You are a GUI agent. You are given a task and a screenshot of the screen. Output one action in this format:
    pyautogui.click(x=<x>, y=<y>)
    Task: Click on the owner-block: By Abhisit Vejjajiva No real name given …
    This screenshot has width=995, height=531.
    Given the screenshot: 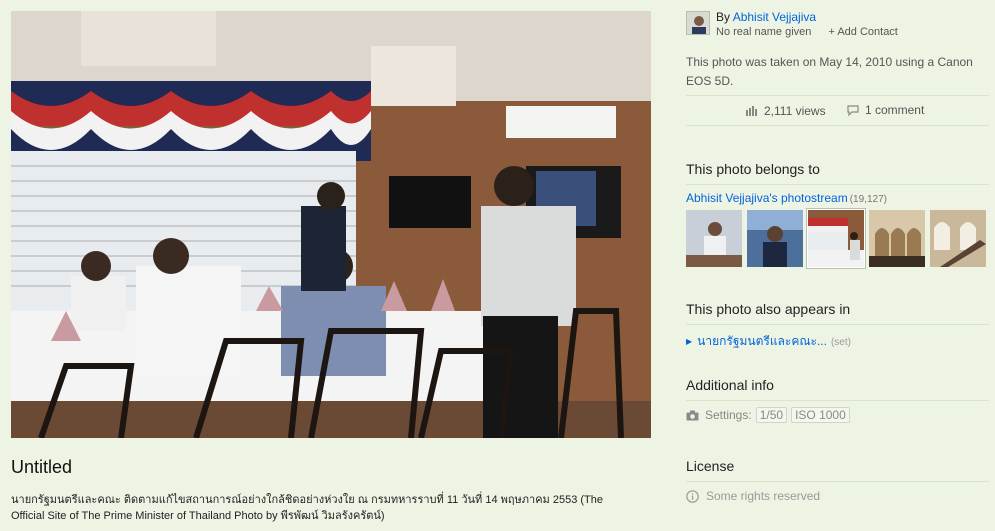 What is the action you would take?
    pyautogui.click(x=837, y=24)
    